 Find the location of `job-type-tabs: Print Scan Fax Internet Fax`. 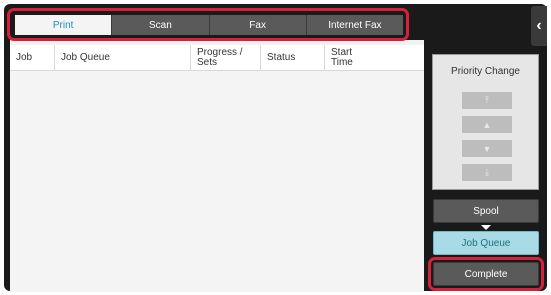

job-type-tabs: Print Scan Fax Internet Fax is located at coordinates (209, 25).